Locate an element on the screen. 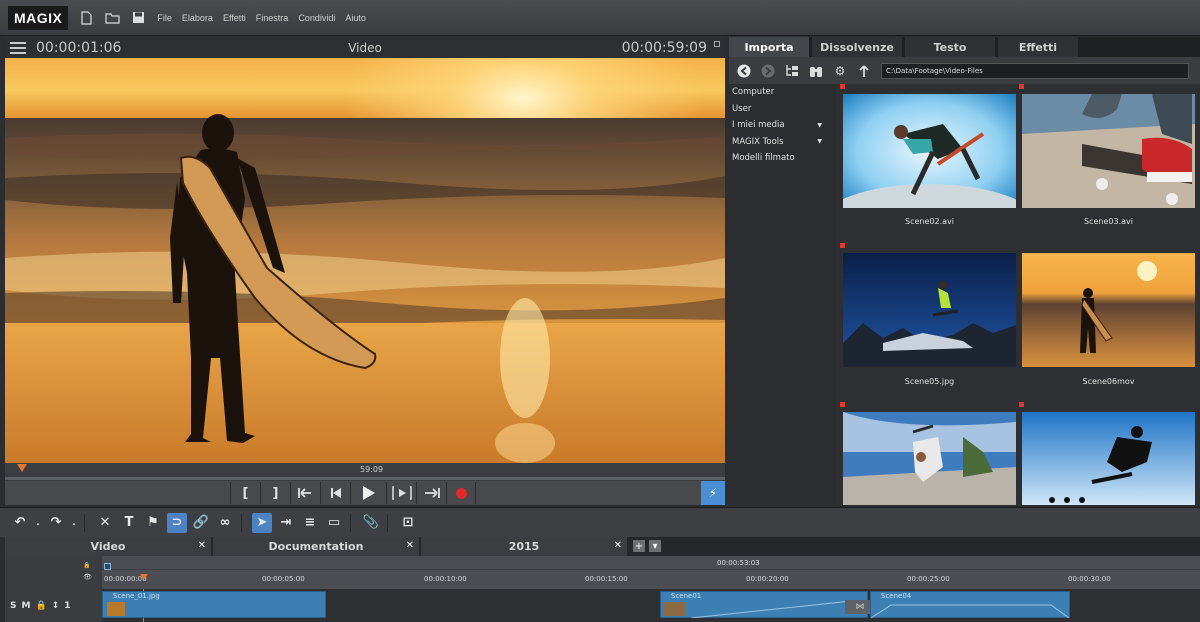 This screenshot has width=1200, height=622. forward-icon is located at coordinates (768, 71).